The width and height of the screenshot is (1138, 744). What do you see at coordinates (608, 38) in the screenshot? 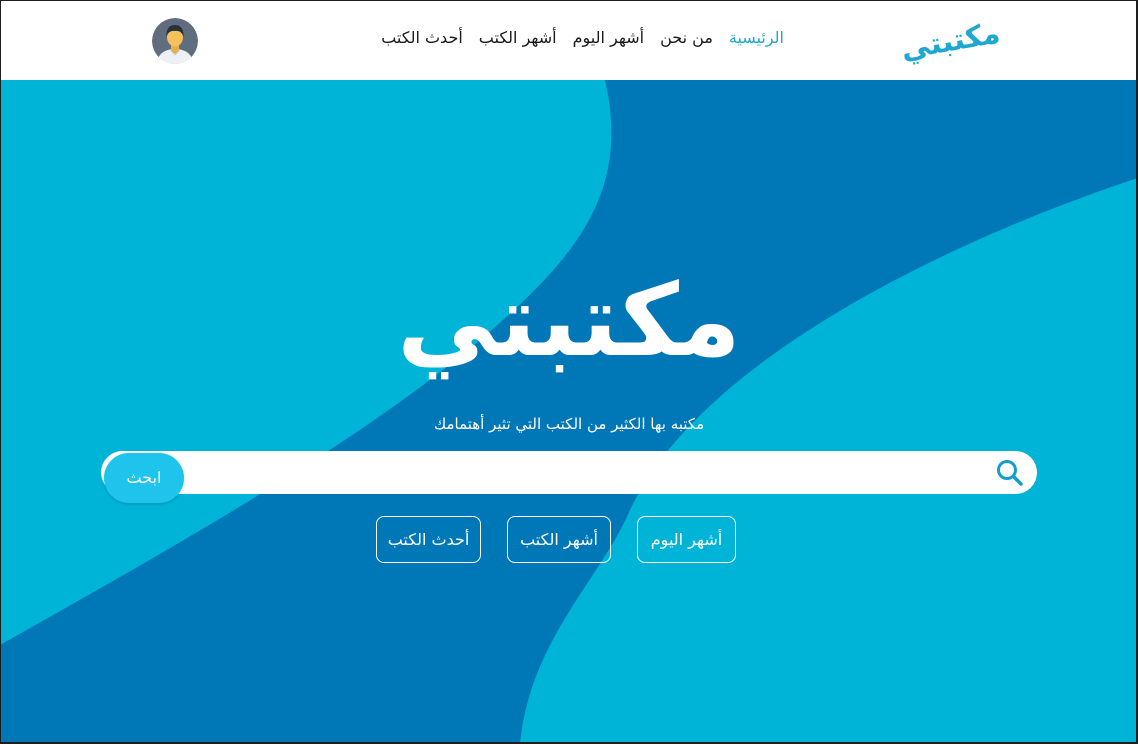
I see `nav-link-popular-today: أشهر اليوم` at bounding box center [608, 38].